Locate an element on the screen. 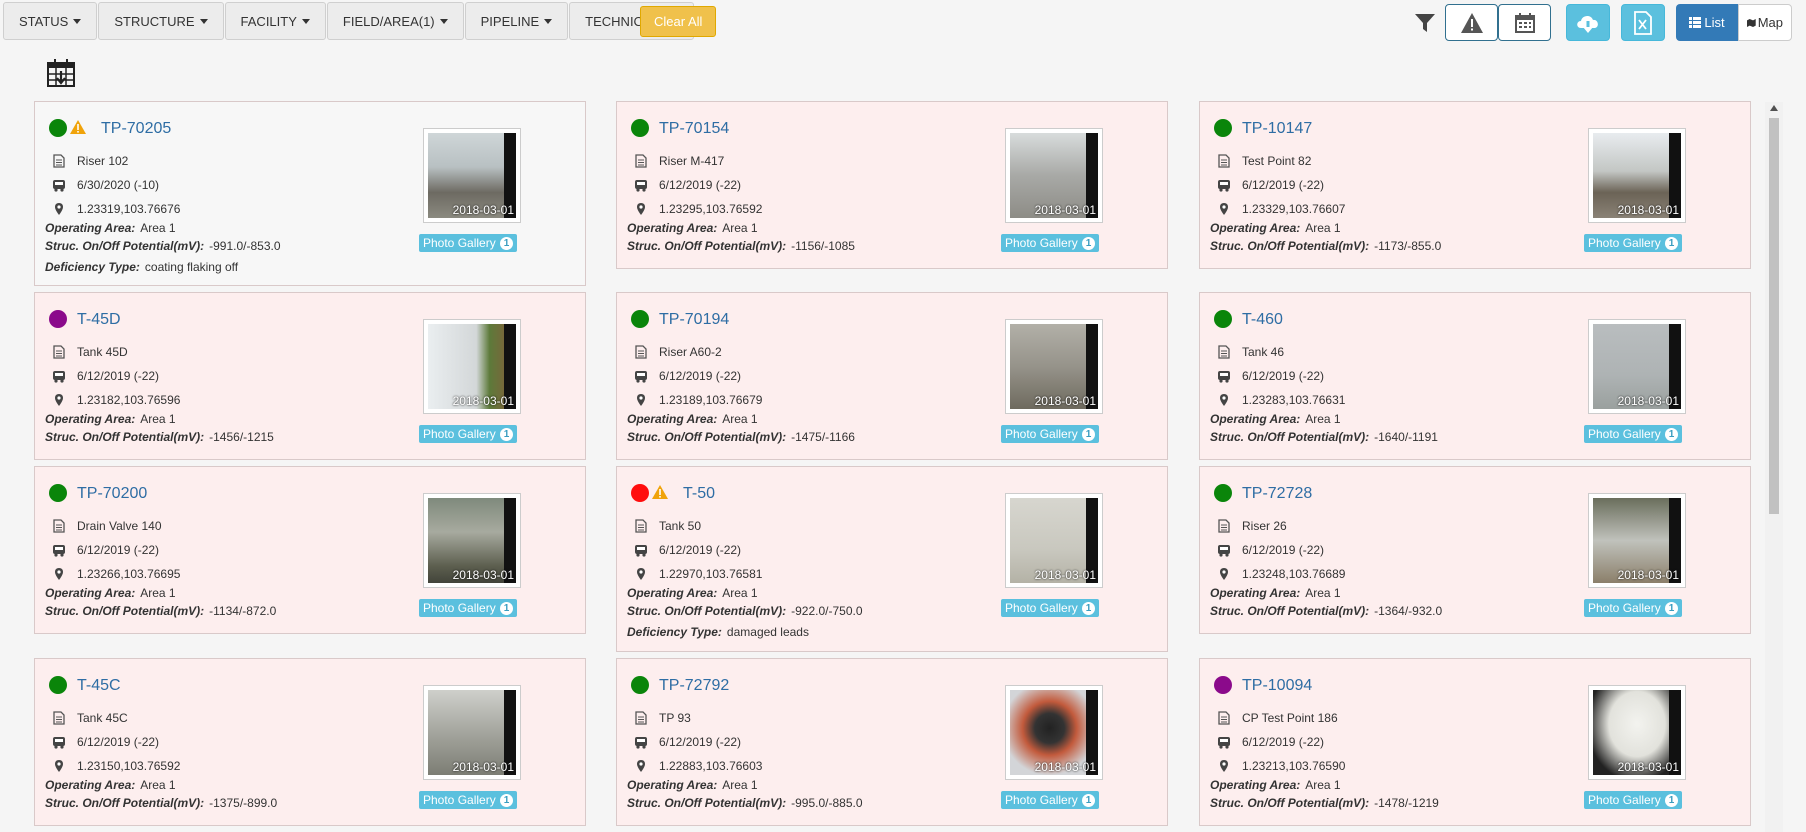  structure-id-link: TP-70205 is located at coordinates (136, 129).